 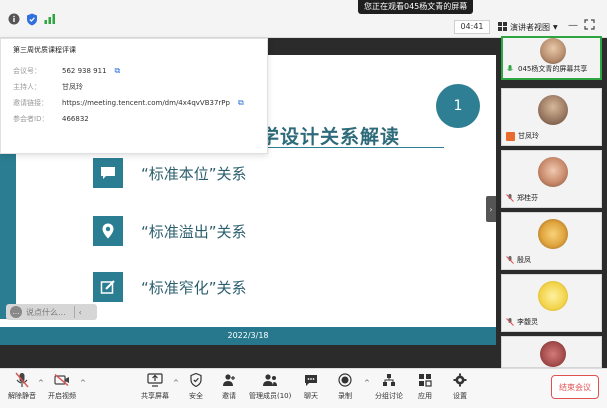 I want to click on add-user-icon, so click(x=229, y=380).